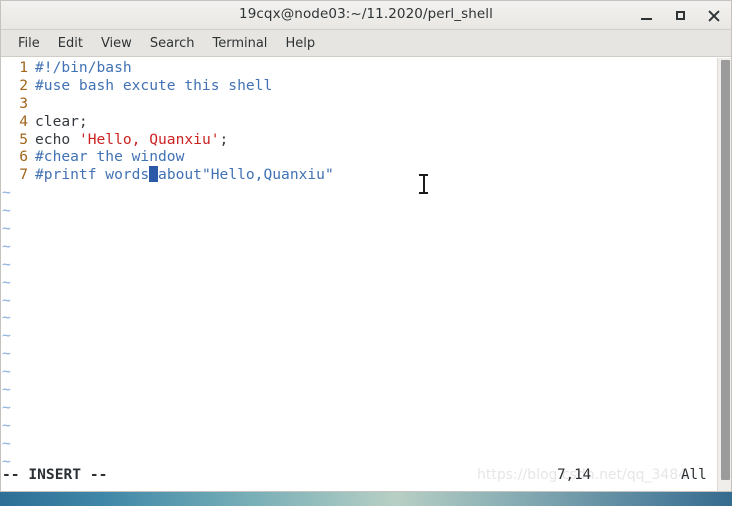  What do you see at coordinates (646, 19) in the screenshot?
I see `minimize-icon` at bounding box center [646, 19].